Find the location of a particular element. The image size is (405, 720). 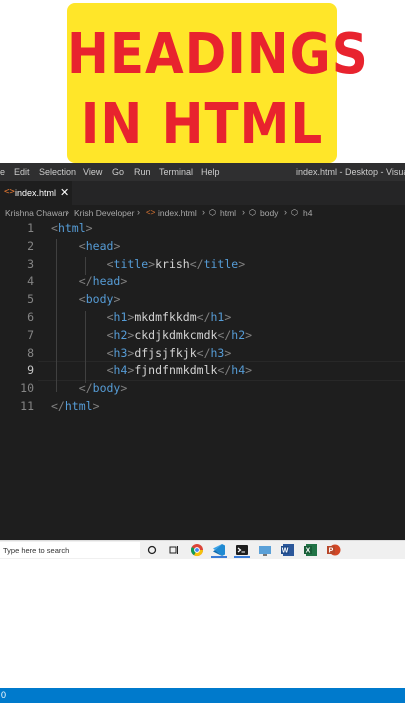

menu-go: Go is located at coordinates (118, 172).